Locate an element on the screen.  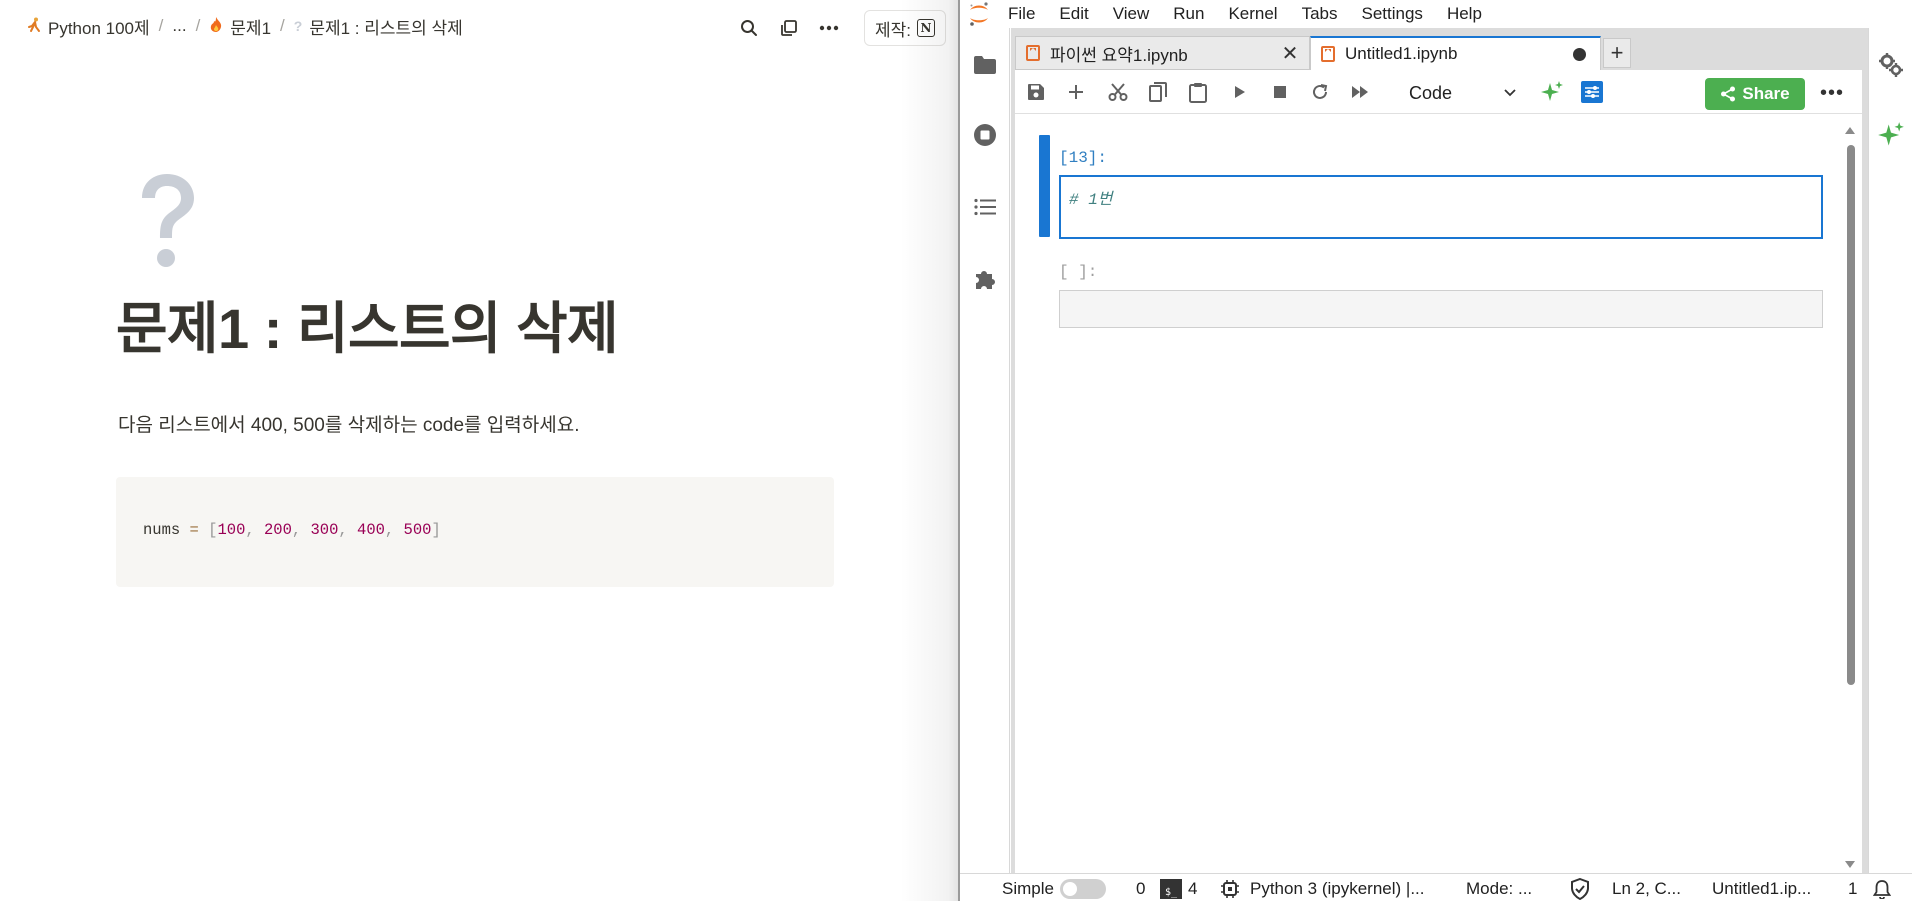
breadcrumb-label: Python 100제 is located at coordinates (99, 28).